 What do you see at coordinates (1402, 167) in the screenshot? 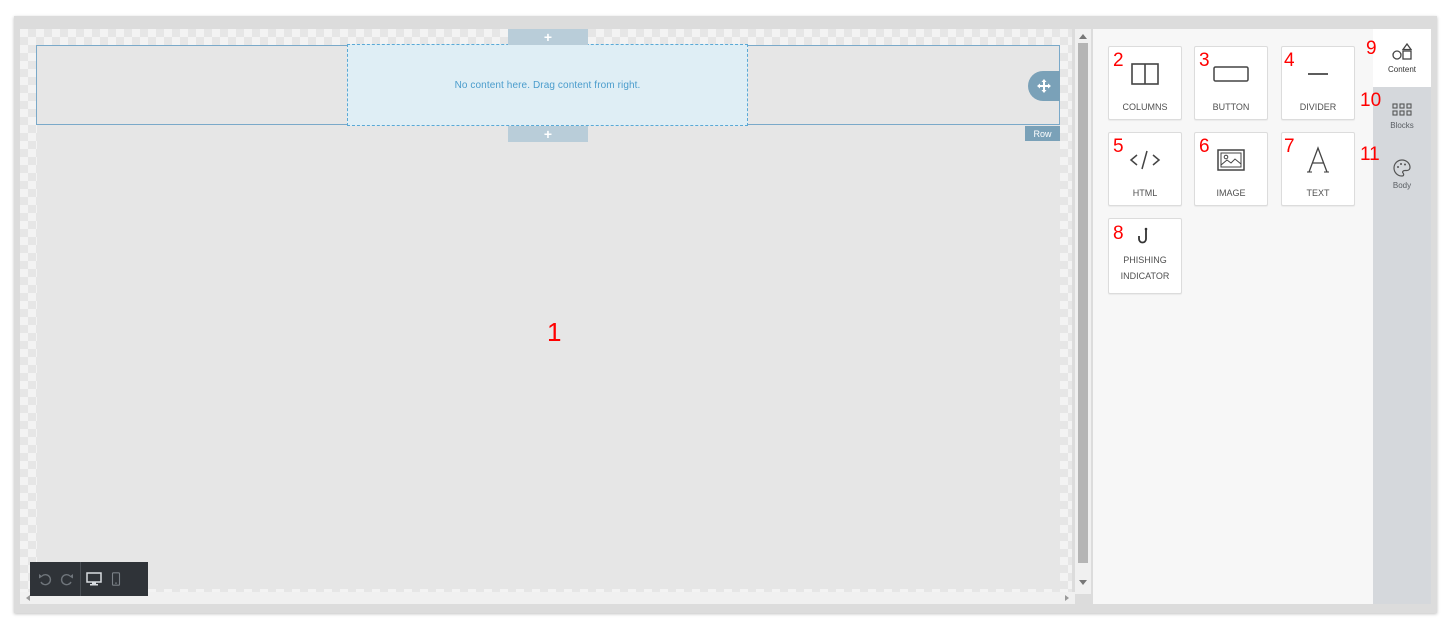
I see `palette-icon` at bounding box center [1402, 167].